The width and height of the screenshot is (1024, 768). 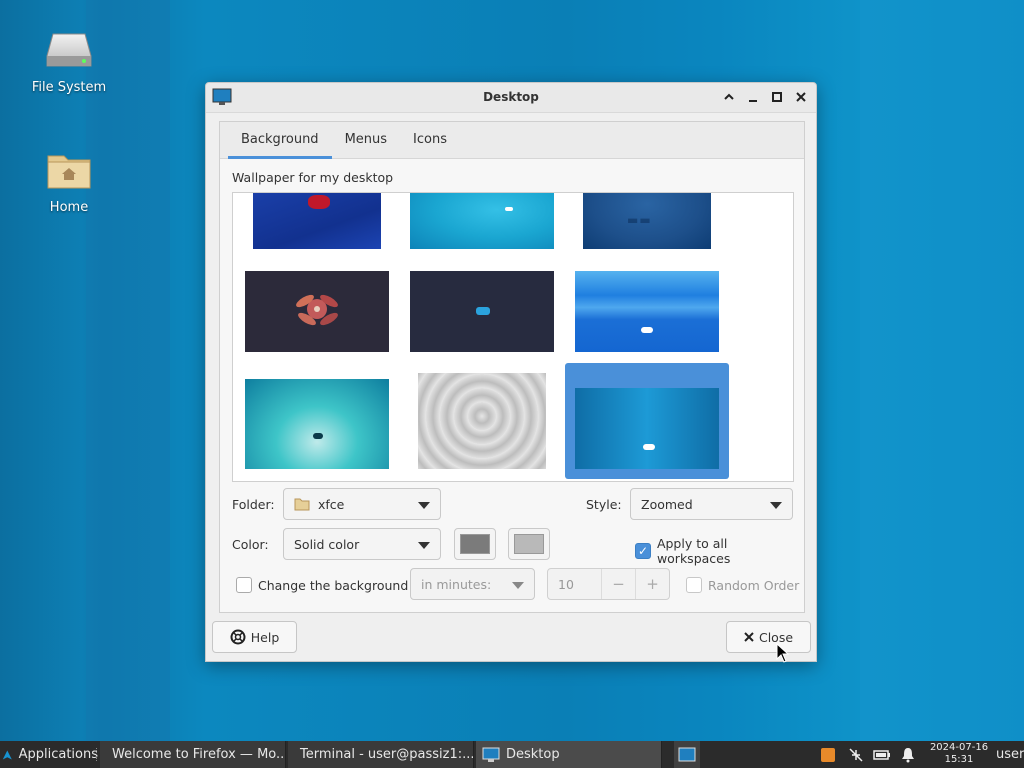 What do you see at coordinates (69, 87) in the screenshot?
I see `desktop-icon-label: File System` at bounding box center [69, 87].